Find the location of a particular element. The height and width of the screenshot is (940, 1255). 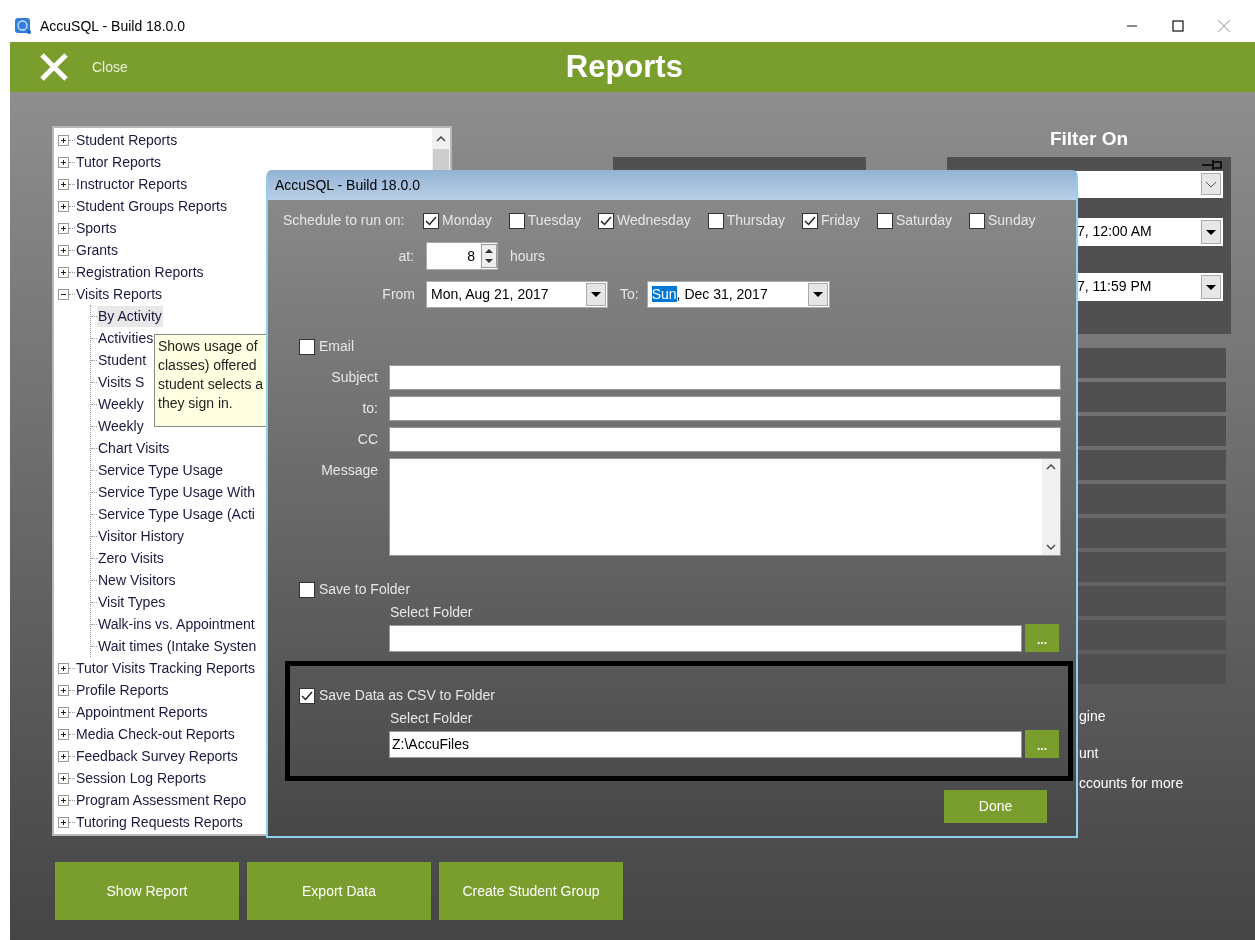

to-date-picker: Sun, Dec 31, 2017 is located at coordinates (738, 294).